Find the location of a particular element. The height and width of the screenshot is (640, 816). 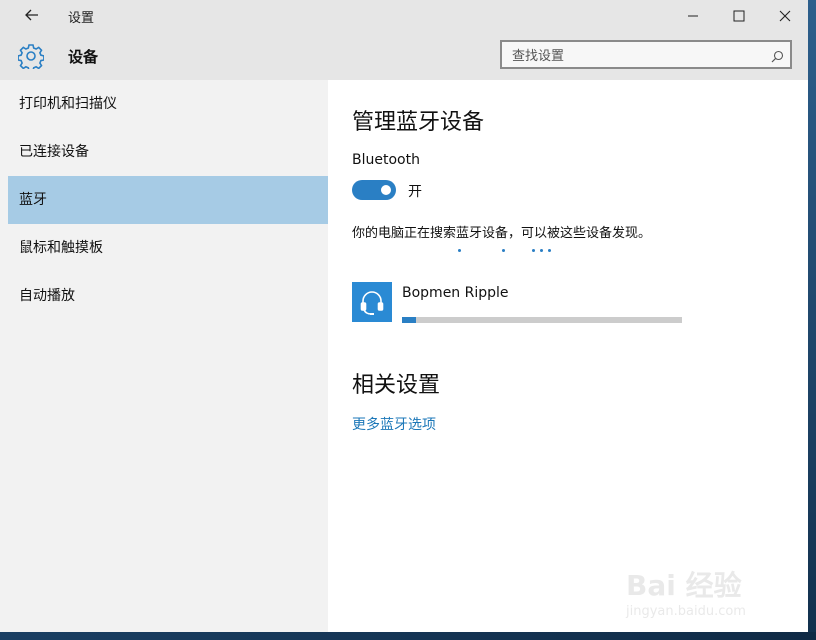

watermark-brand: Bai 经验 is located at coordinates (684, 585).